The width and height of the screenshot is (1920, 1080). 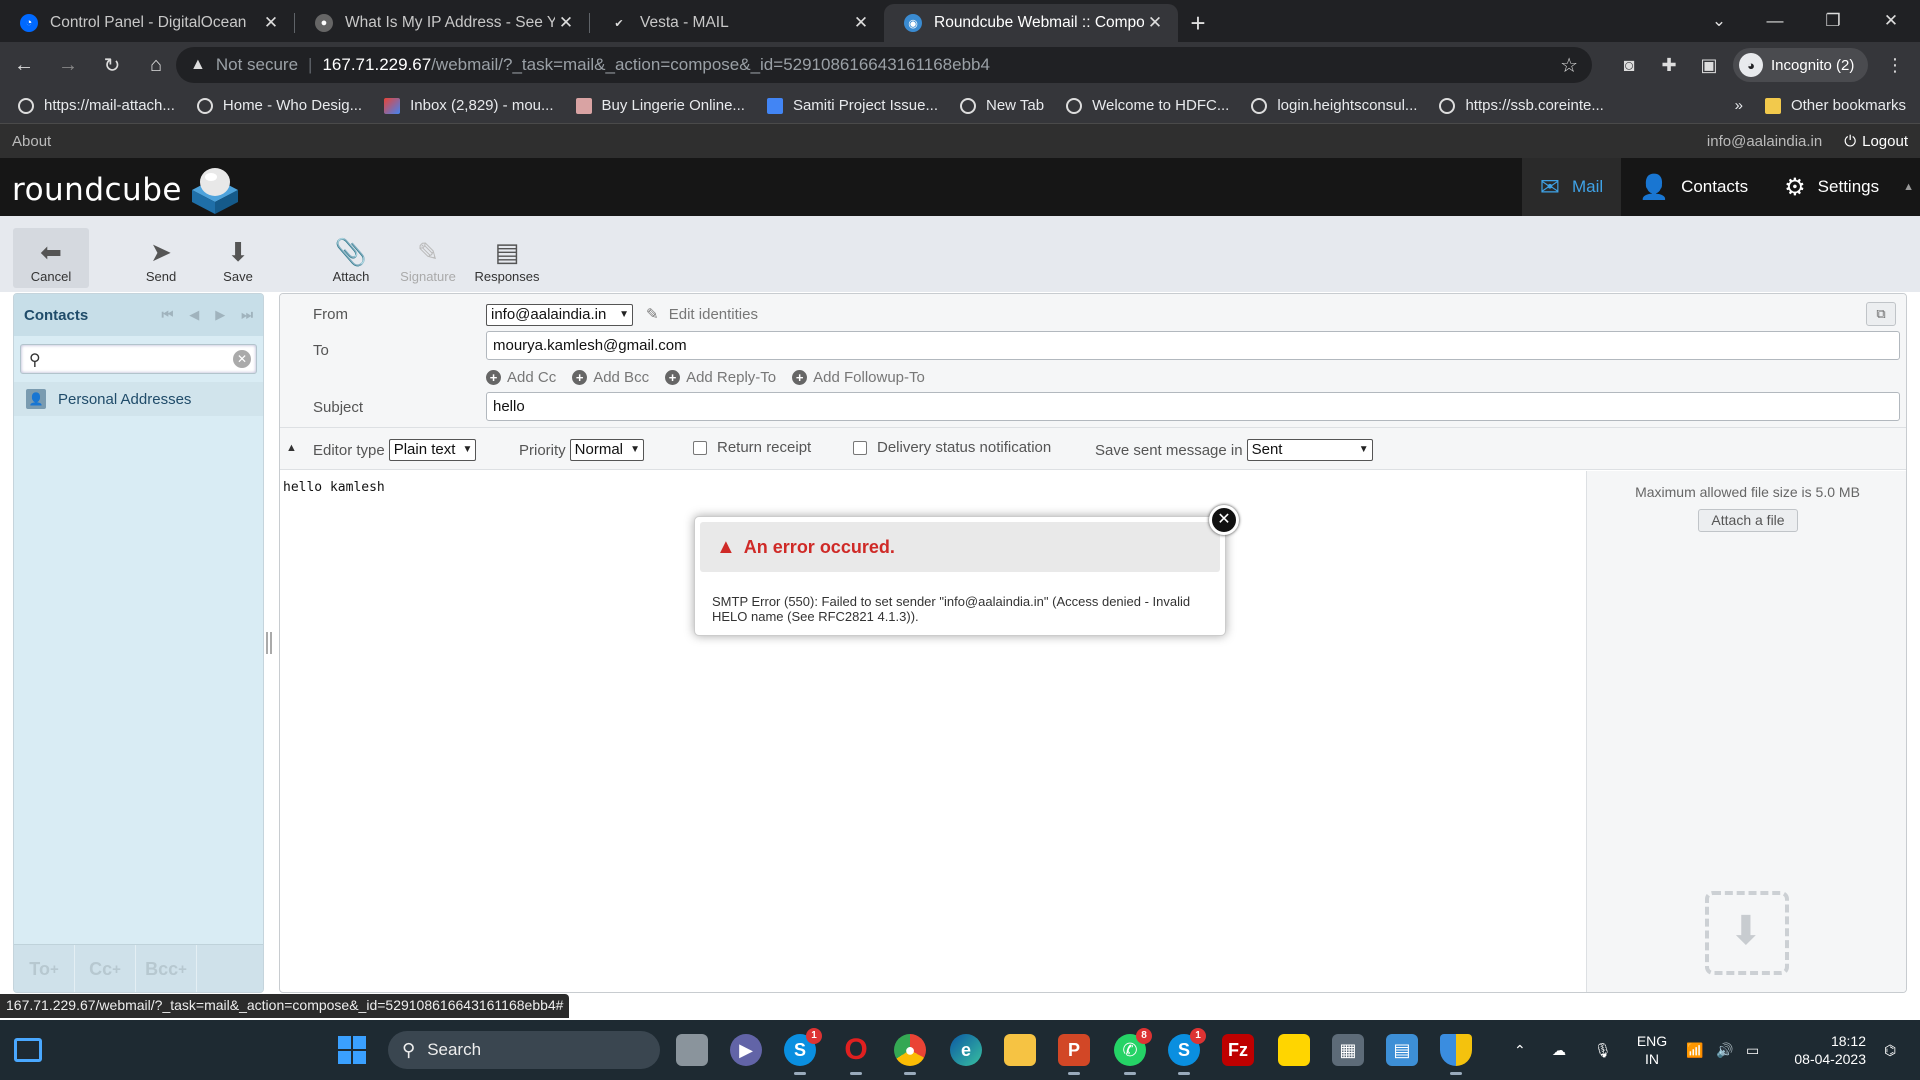 What do you see at coordinates (1224, 520) in the screenshot?
I see `close-dialog-button: ✕` at bounding box center [1224, 520].